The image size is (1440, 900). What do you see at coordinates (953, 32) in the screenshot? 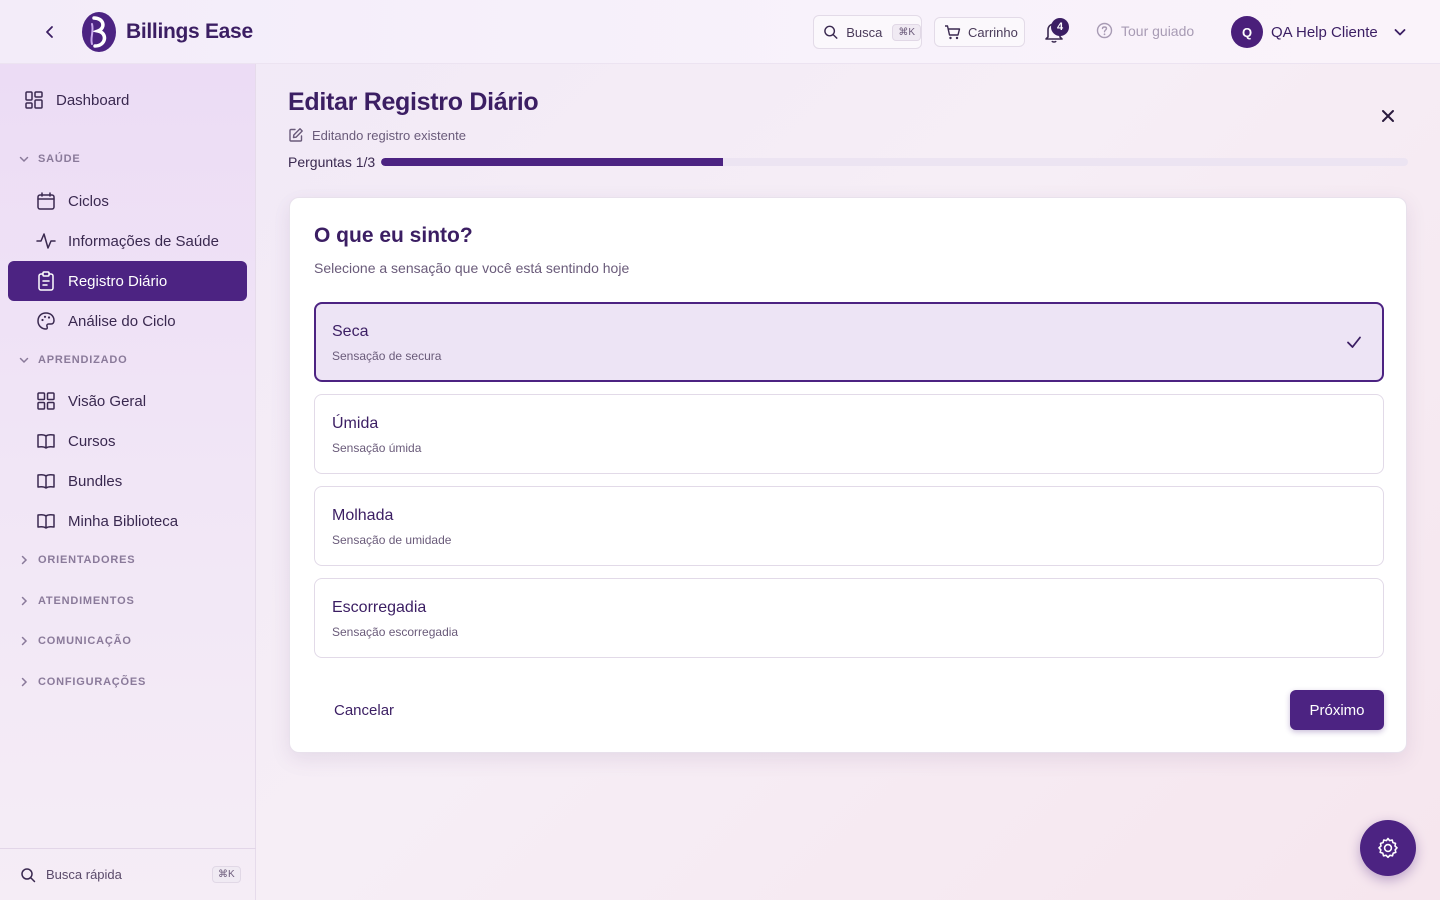
I see `cart-icon` at bounding box center [953, 32].